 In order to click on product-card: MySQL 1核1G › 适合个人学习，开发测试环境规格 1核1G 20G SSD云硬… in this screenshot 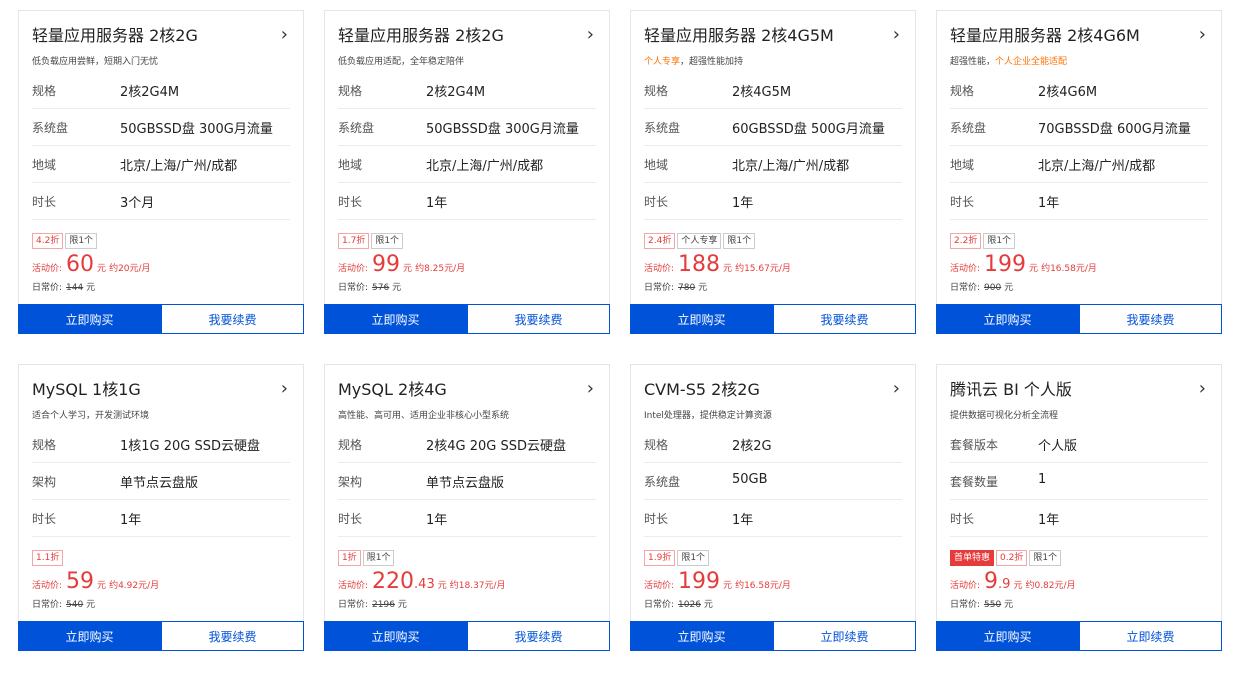, I will do `click(161, 507)`.